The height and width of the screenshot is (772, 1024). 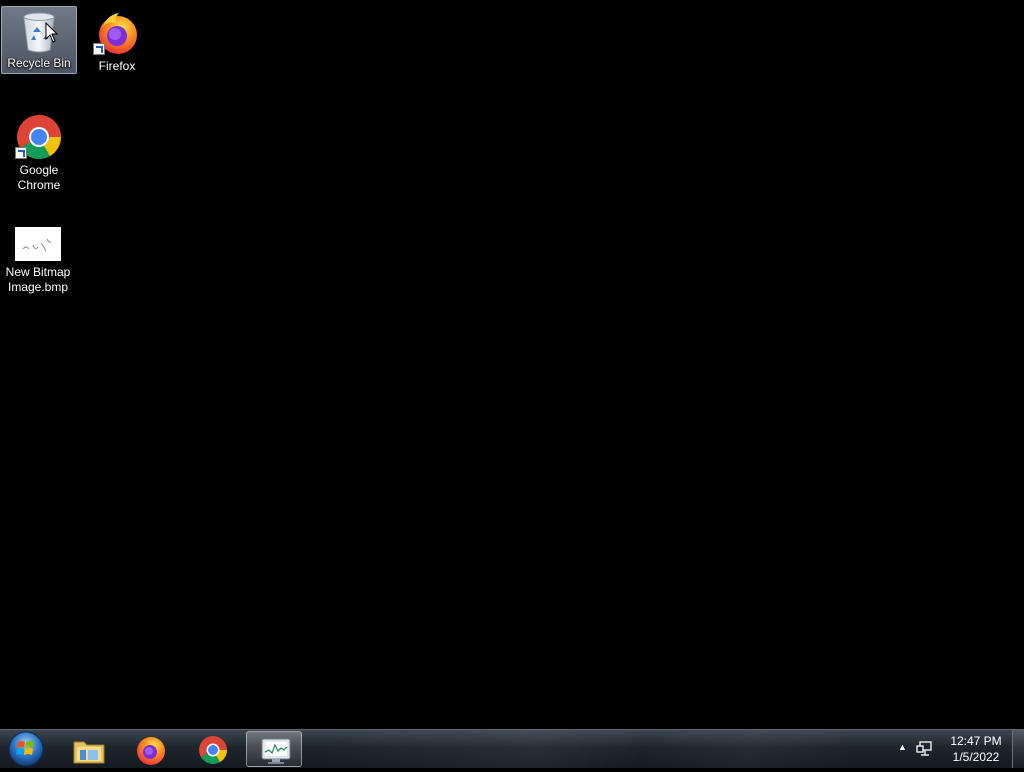 I want to click on desktop-icon-google-chrome: Google Chrome, so click(x=39, y=152).